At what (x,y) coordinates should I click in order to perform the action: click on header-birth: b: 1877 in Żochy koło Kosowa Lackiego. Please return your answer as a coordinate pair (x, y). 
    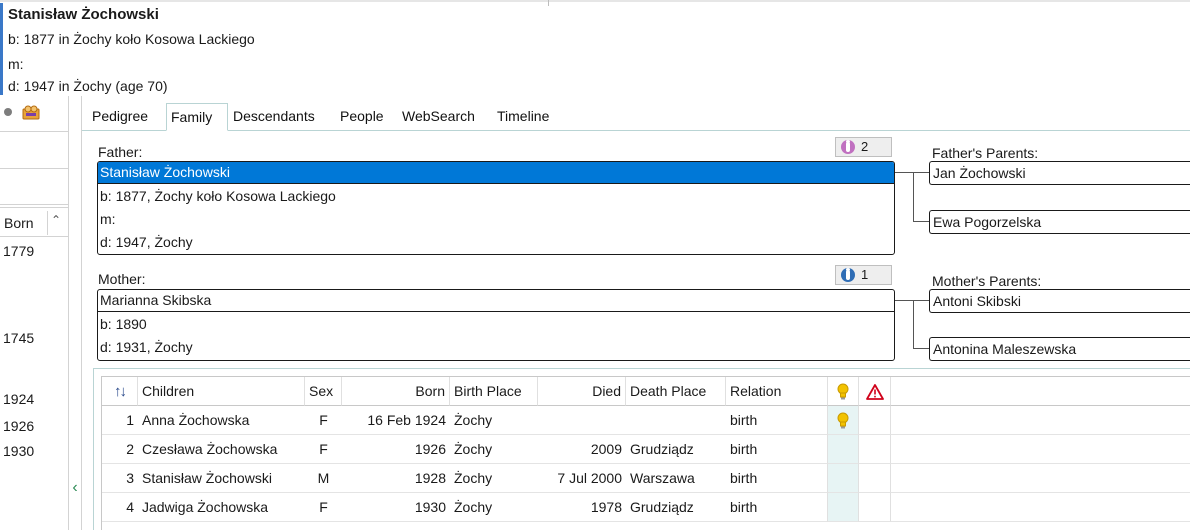
    Looking at the image, I should click on (131, 39).